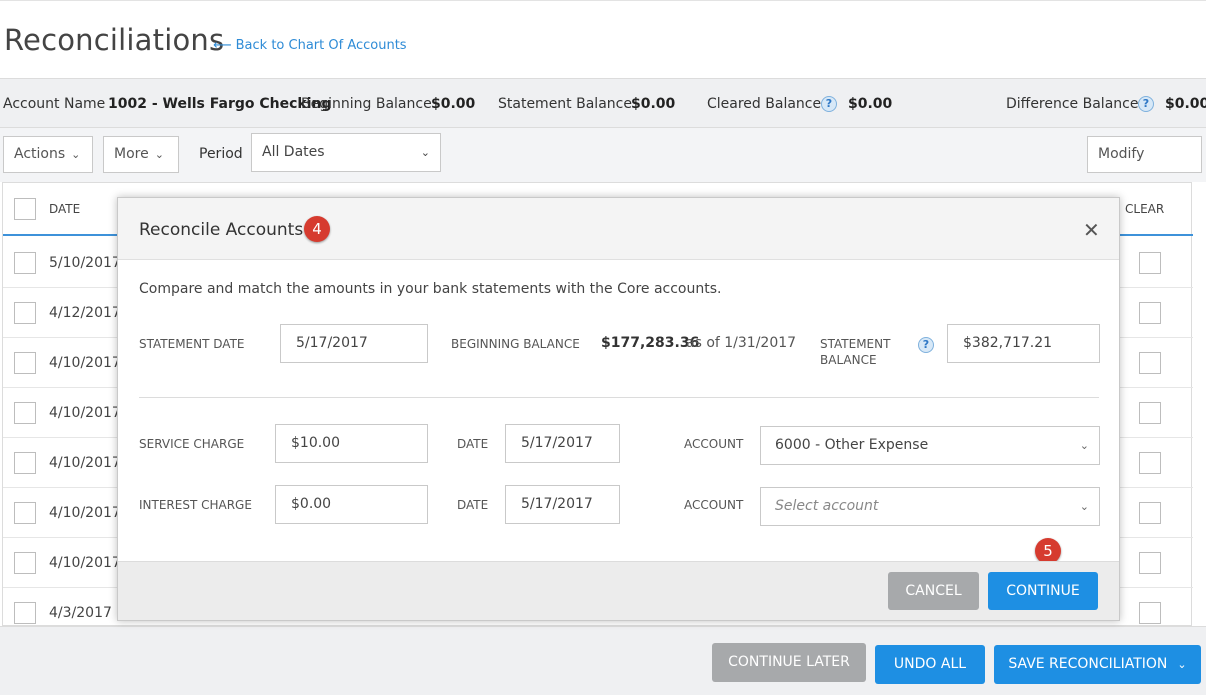 The width and height of the screenshot is (1206, 695). What do you see at coordinates (351, 504) in the screenshot?
I see `interest-charge-input: $0.00` at bounding box center [351, 504].